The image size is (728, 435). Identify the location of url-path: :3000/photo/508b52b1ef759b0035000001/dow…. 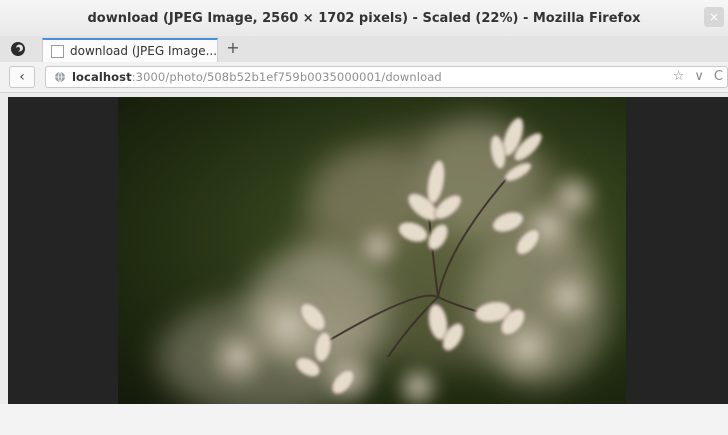
(286, 77).